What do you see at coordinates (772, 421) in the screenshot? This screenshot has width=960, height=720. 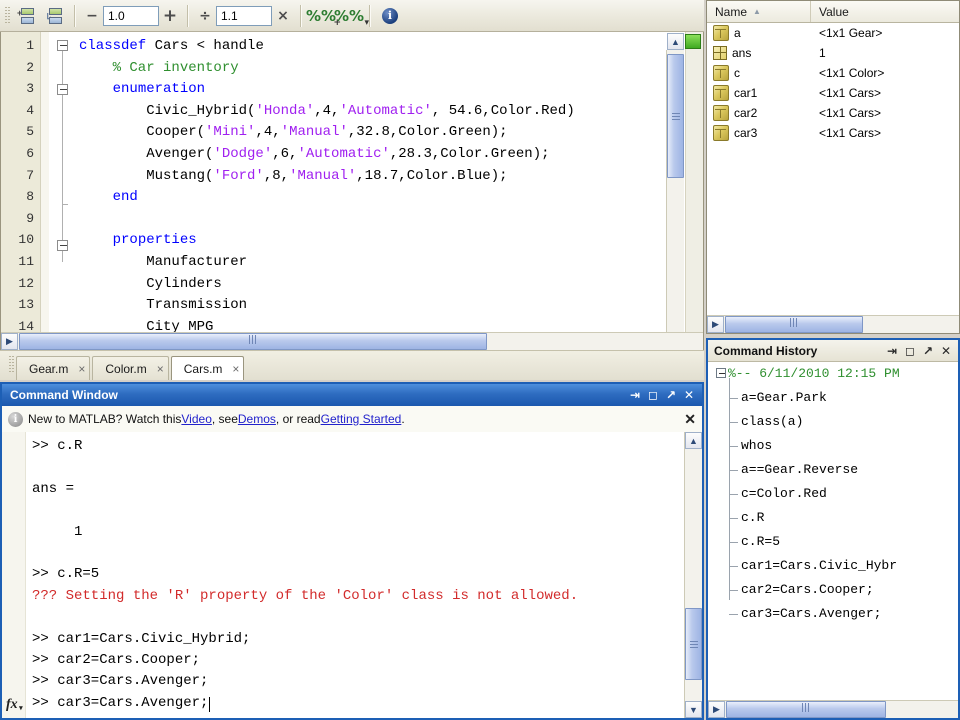 I see `history-entry: class(a)` at bounding box center [772, 421].